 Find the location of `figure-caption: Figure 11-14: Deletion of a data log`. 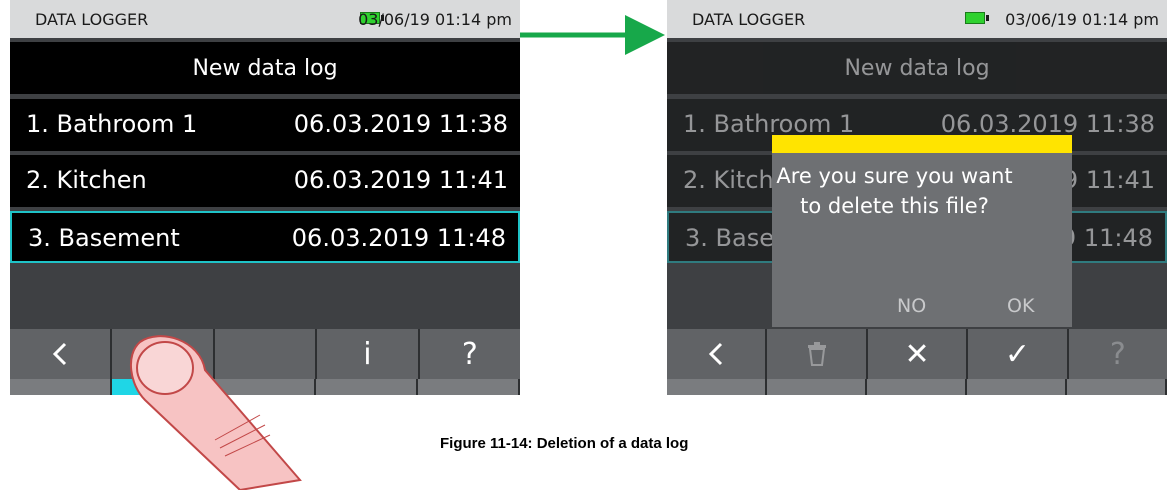

figure-caption: Figure 11-14: Deletion of a data log is located at coordinates (564, 443).